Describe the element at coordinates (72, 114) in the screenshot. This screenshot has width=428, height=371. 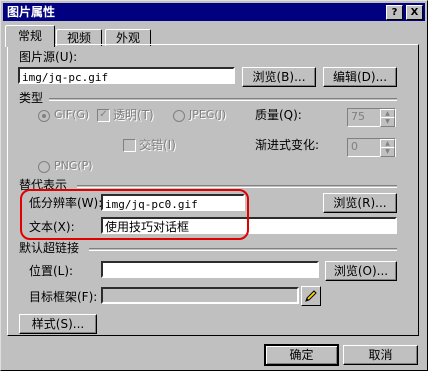
I see `gif-label: GIF(G)` at that location.